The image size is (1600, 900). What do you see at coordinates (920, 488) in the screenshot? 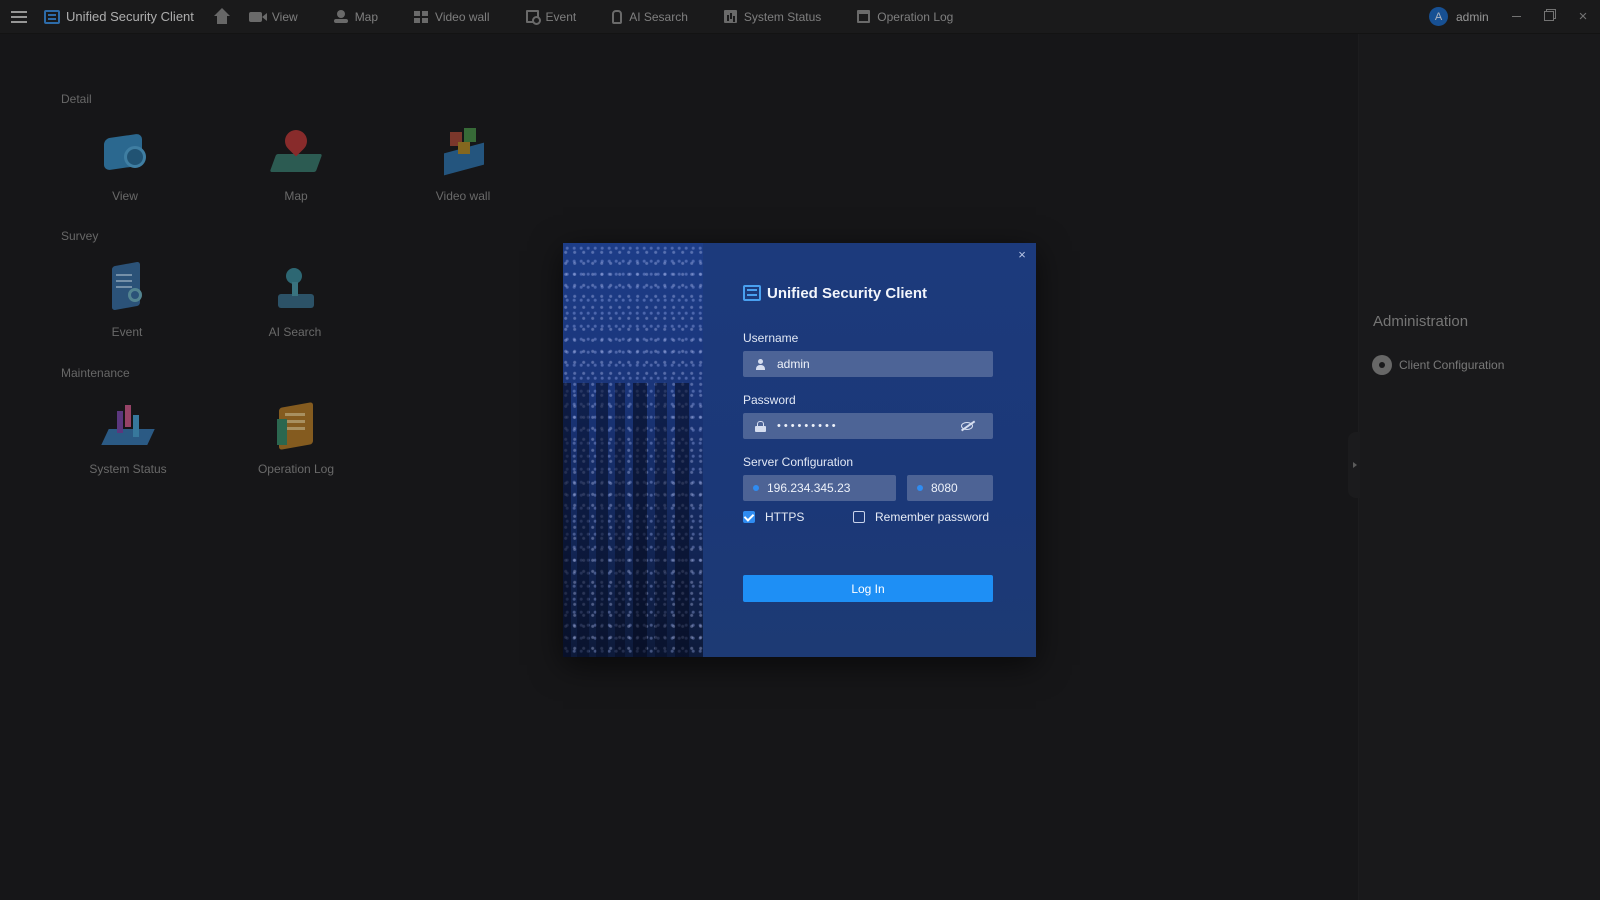
I see `port-dot-icon` at bounding box center [920, 488].